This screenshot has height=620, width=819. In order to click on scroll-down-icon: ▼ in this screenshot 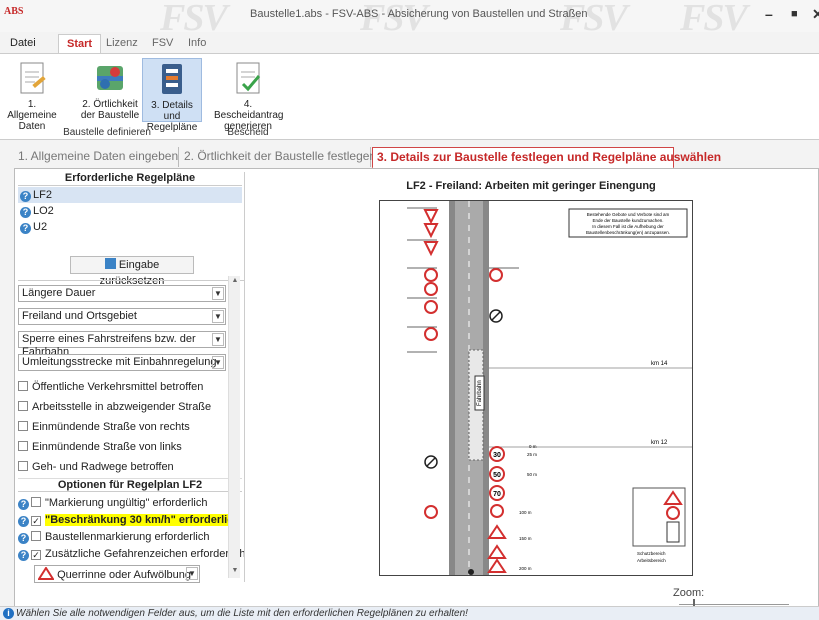, I will do `click(235, 572)`.